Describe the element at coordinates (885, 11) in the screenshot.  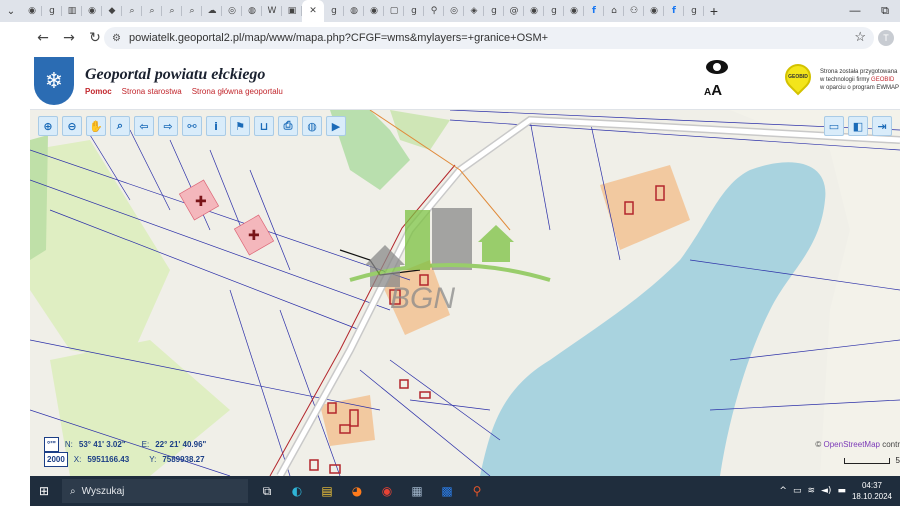
I see `restore-button: ⧉` at that location.